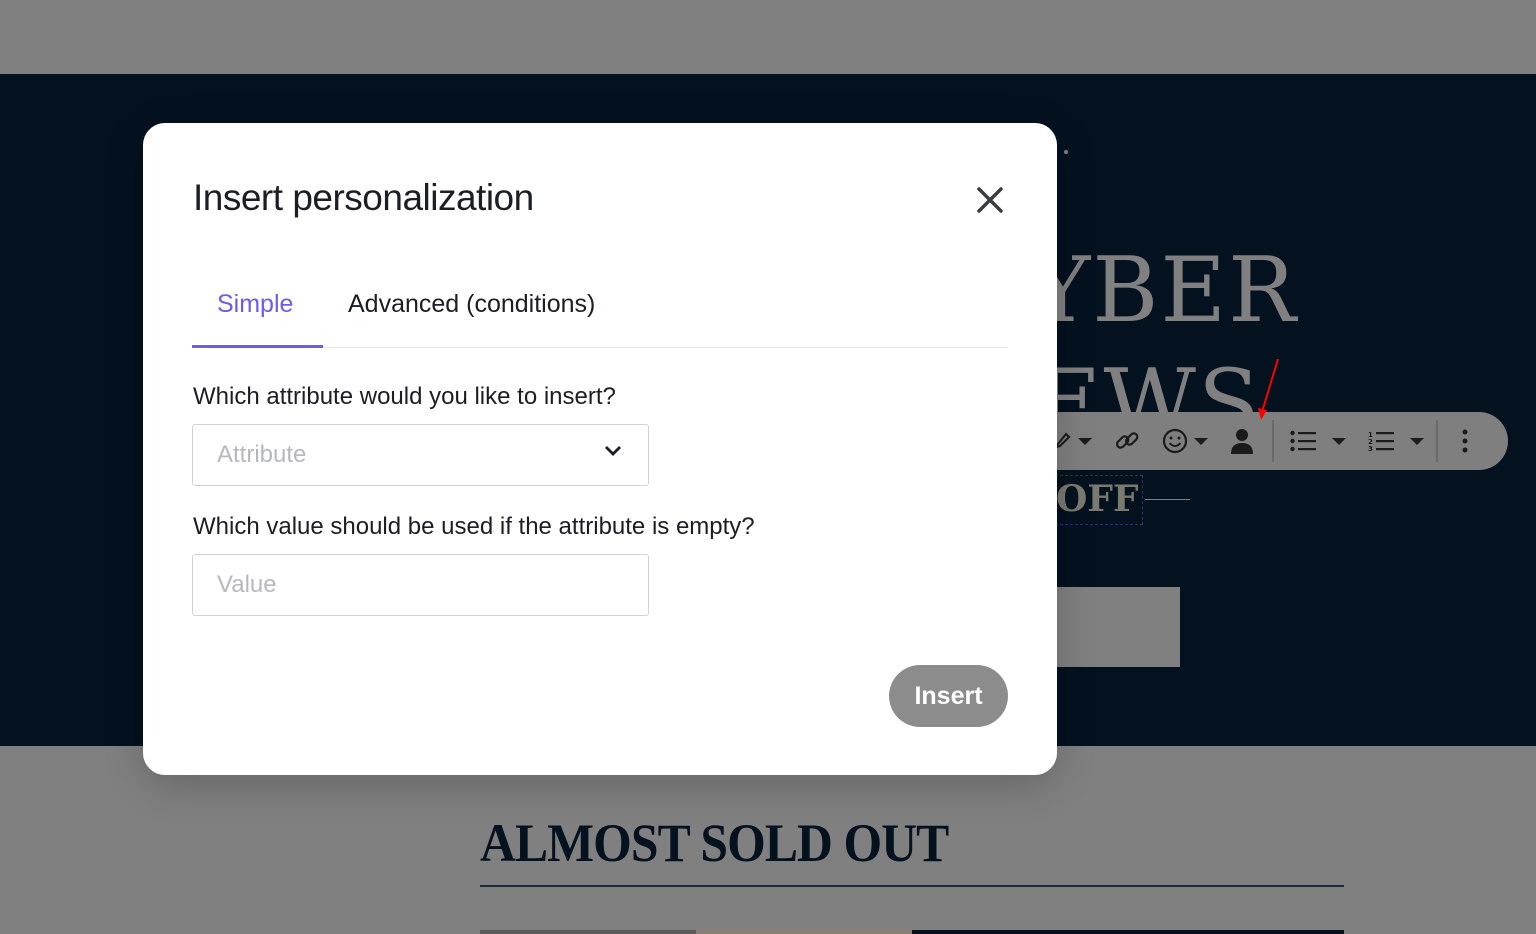  What do you see at coordinates (1465, 441) in the screenshot?
I see `more-icon` at bounding box center [1465, 441].